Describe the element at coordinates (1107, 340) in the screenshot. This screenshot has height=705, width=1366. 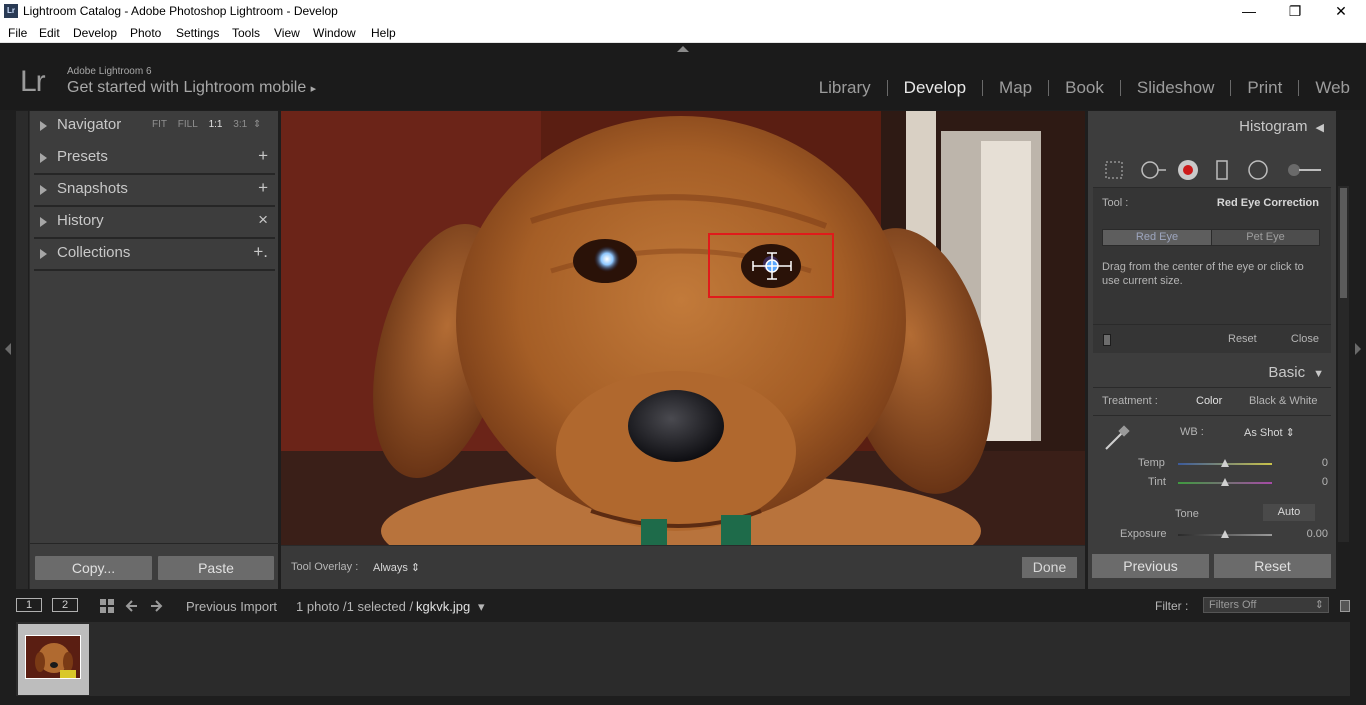
I see `tool-toggle-switch` at that location.